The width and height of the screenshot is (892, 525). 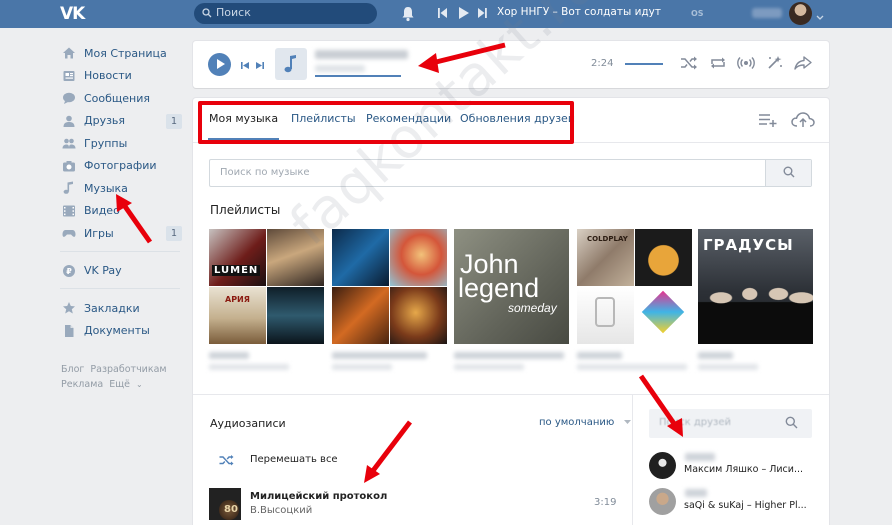 I want to click on sidebar-item-vkpay: ₽ VK Pay, so click(x=122, y=271).